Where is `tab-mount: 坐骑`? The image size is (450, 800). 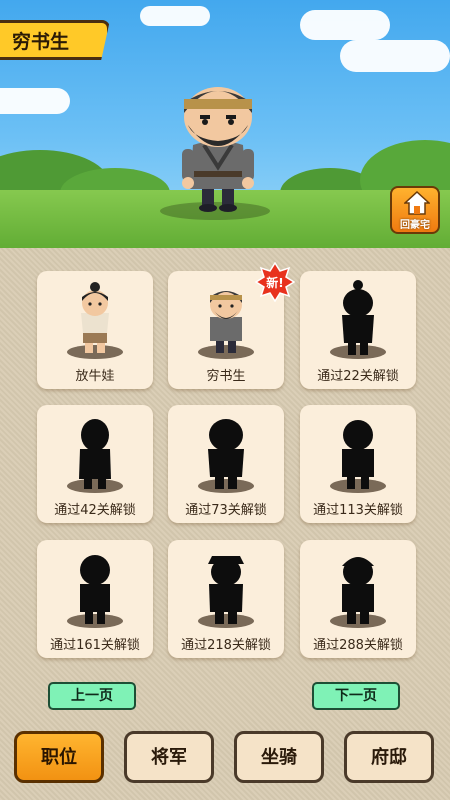 tab-mount: 坐骑 is located at coordinates (279, 757).